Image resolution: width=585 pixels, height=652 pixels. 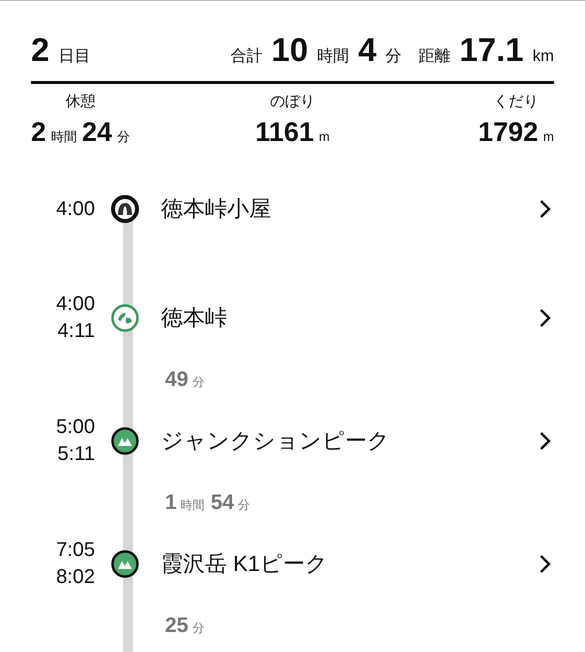 What do you see at coordinates (491, 50) in the screenshot?
I see `distance-value: 17.1` at bounding box center [491, 50].